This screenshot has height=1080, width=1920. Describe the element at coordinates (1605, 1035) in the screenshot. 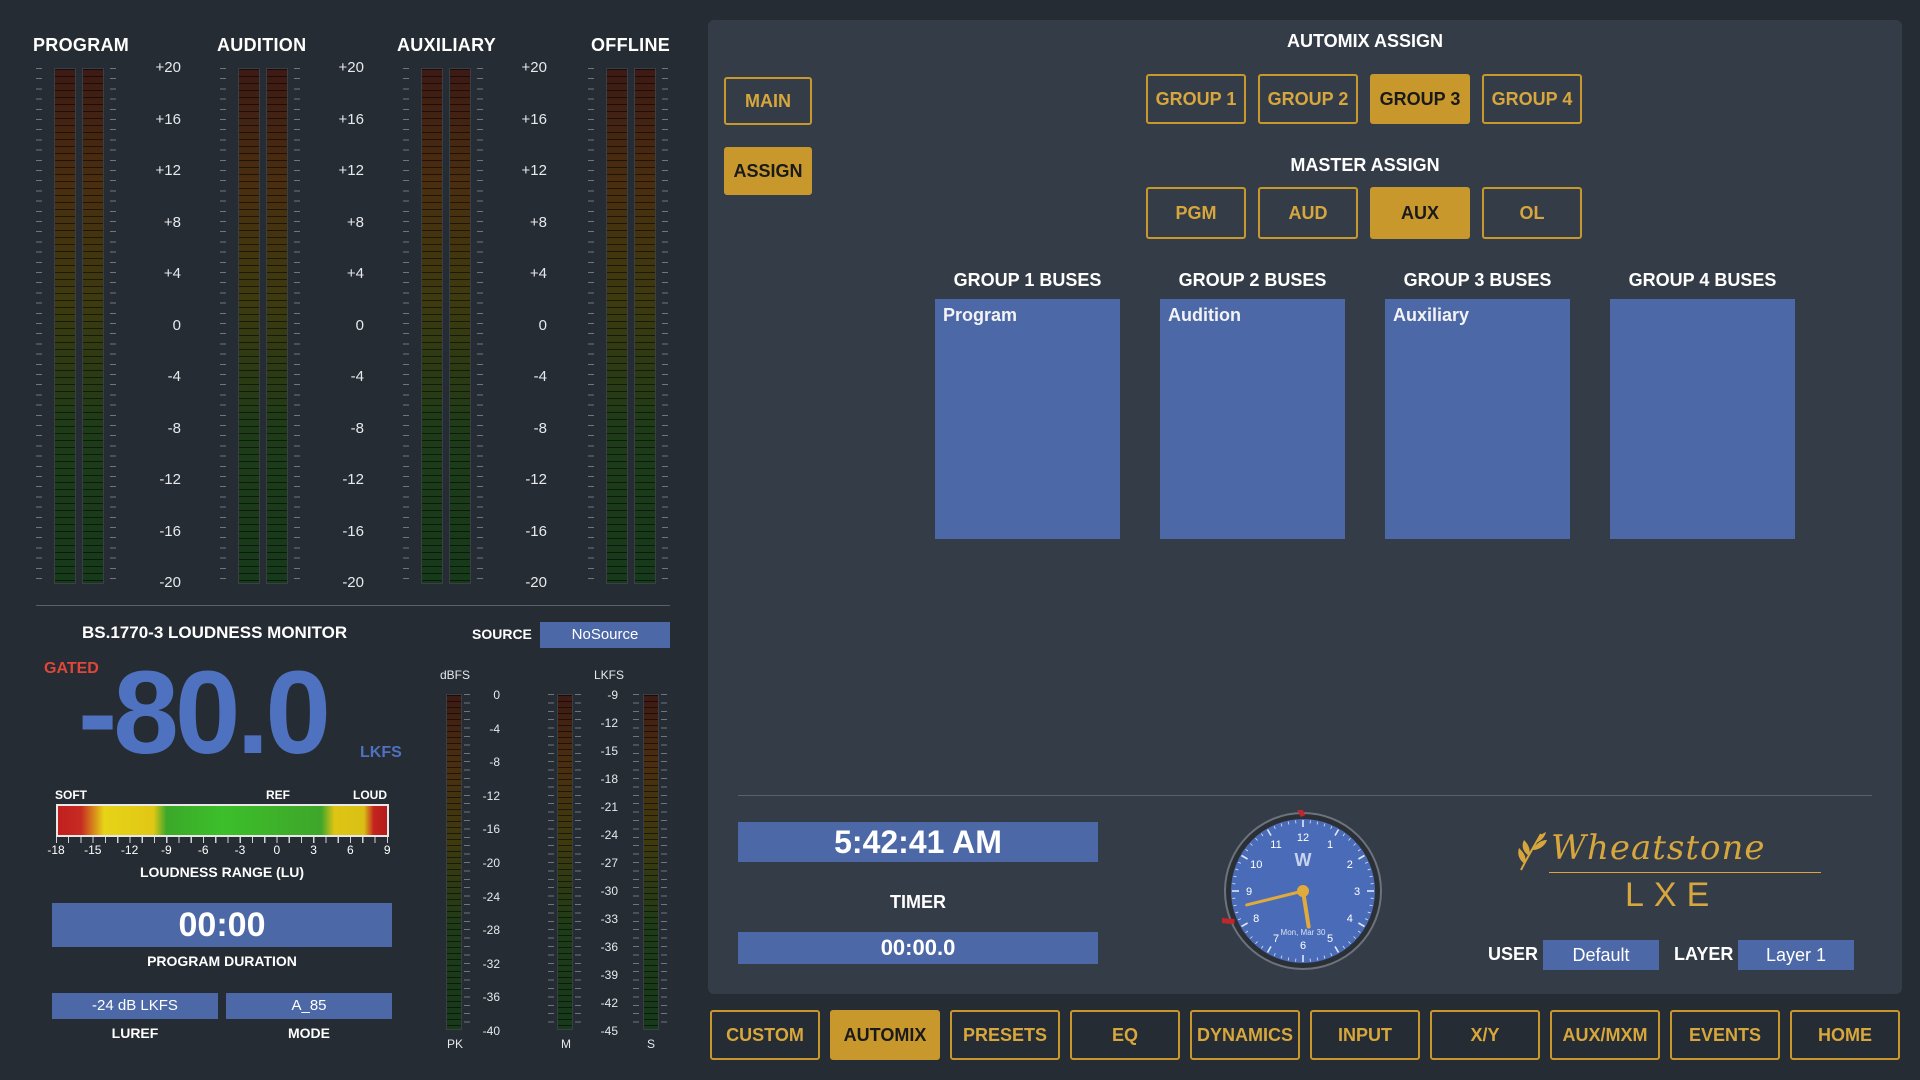

I see `nav-aux-mxm-button: AUX/MXM` at that location.